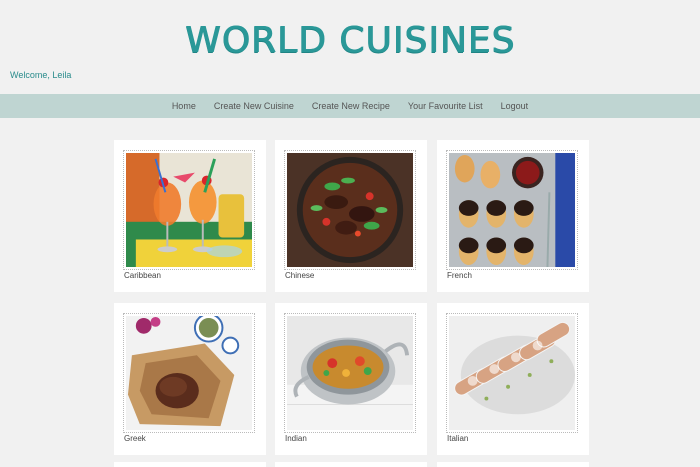  What do you see at coordinates (142, 275) in the screenshot?
I see `cuisine-label: Caribbean` at bounding box center [142, 275].